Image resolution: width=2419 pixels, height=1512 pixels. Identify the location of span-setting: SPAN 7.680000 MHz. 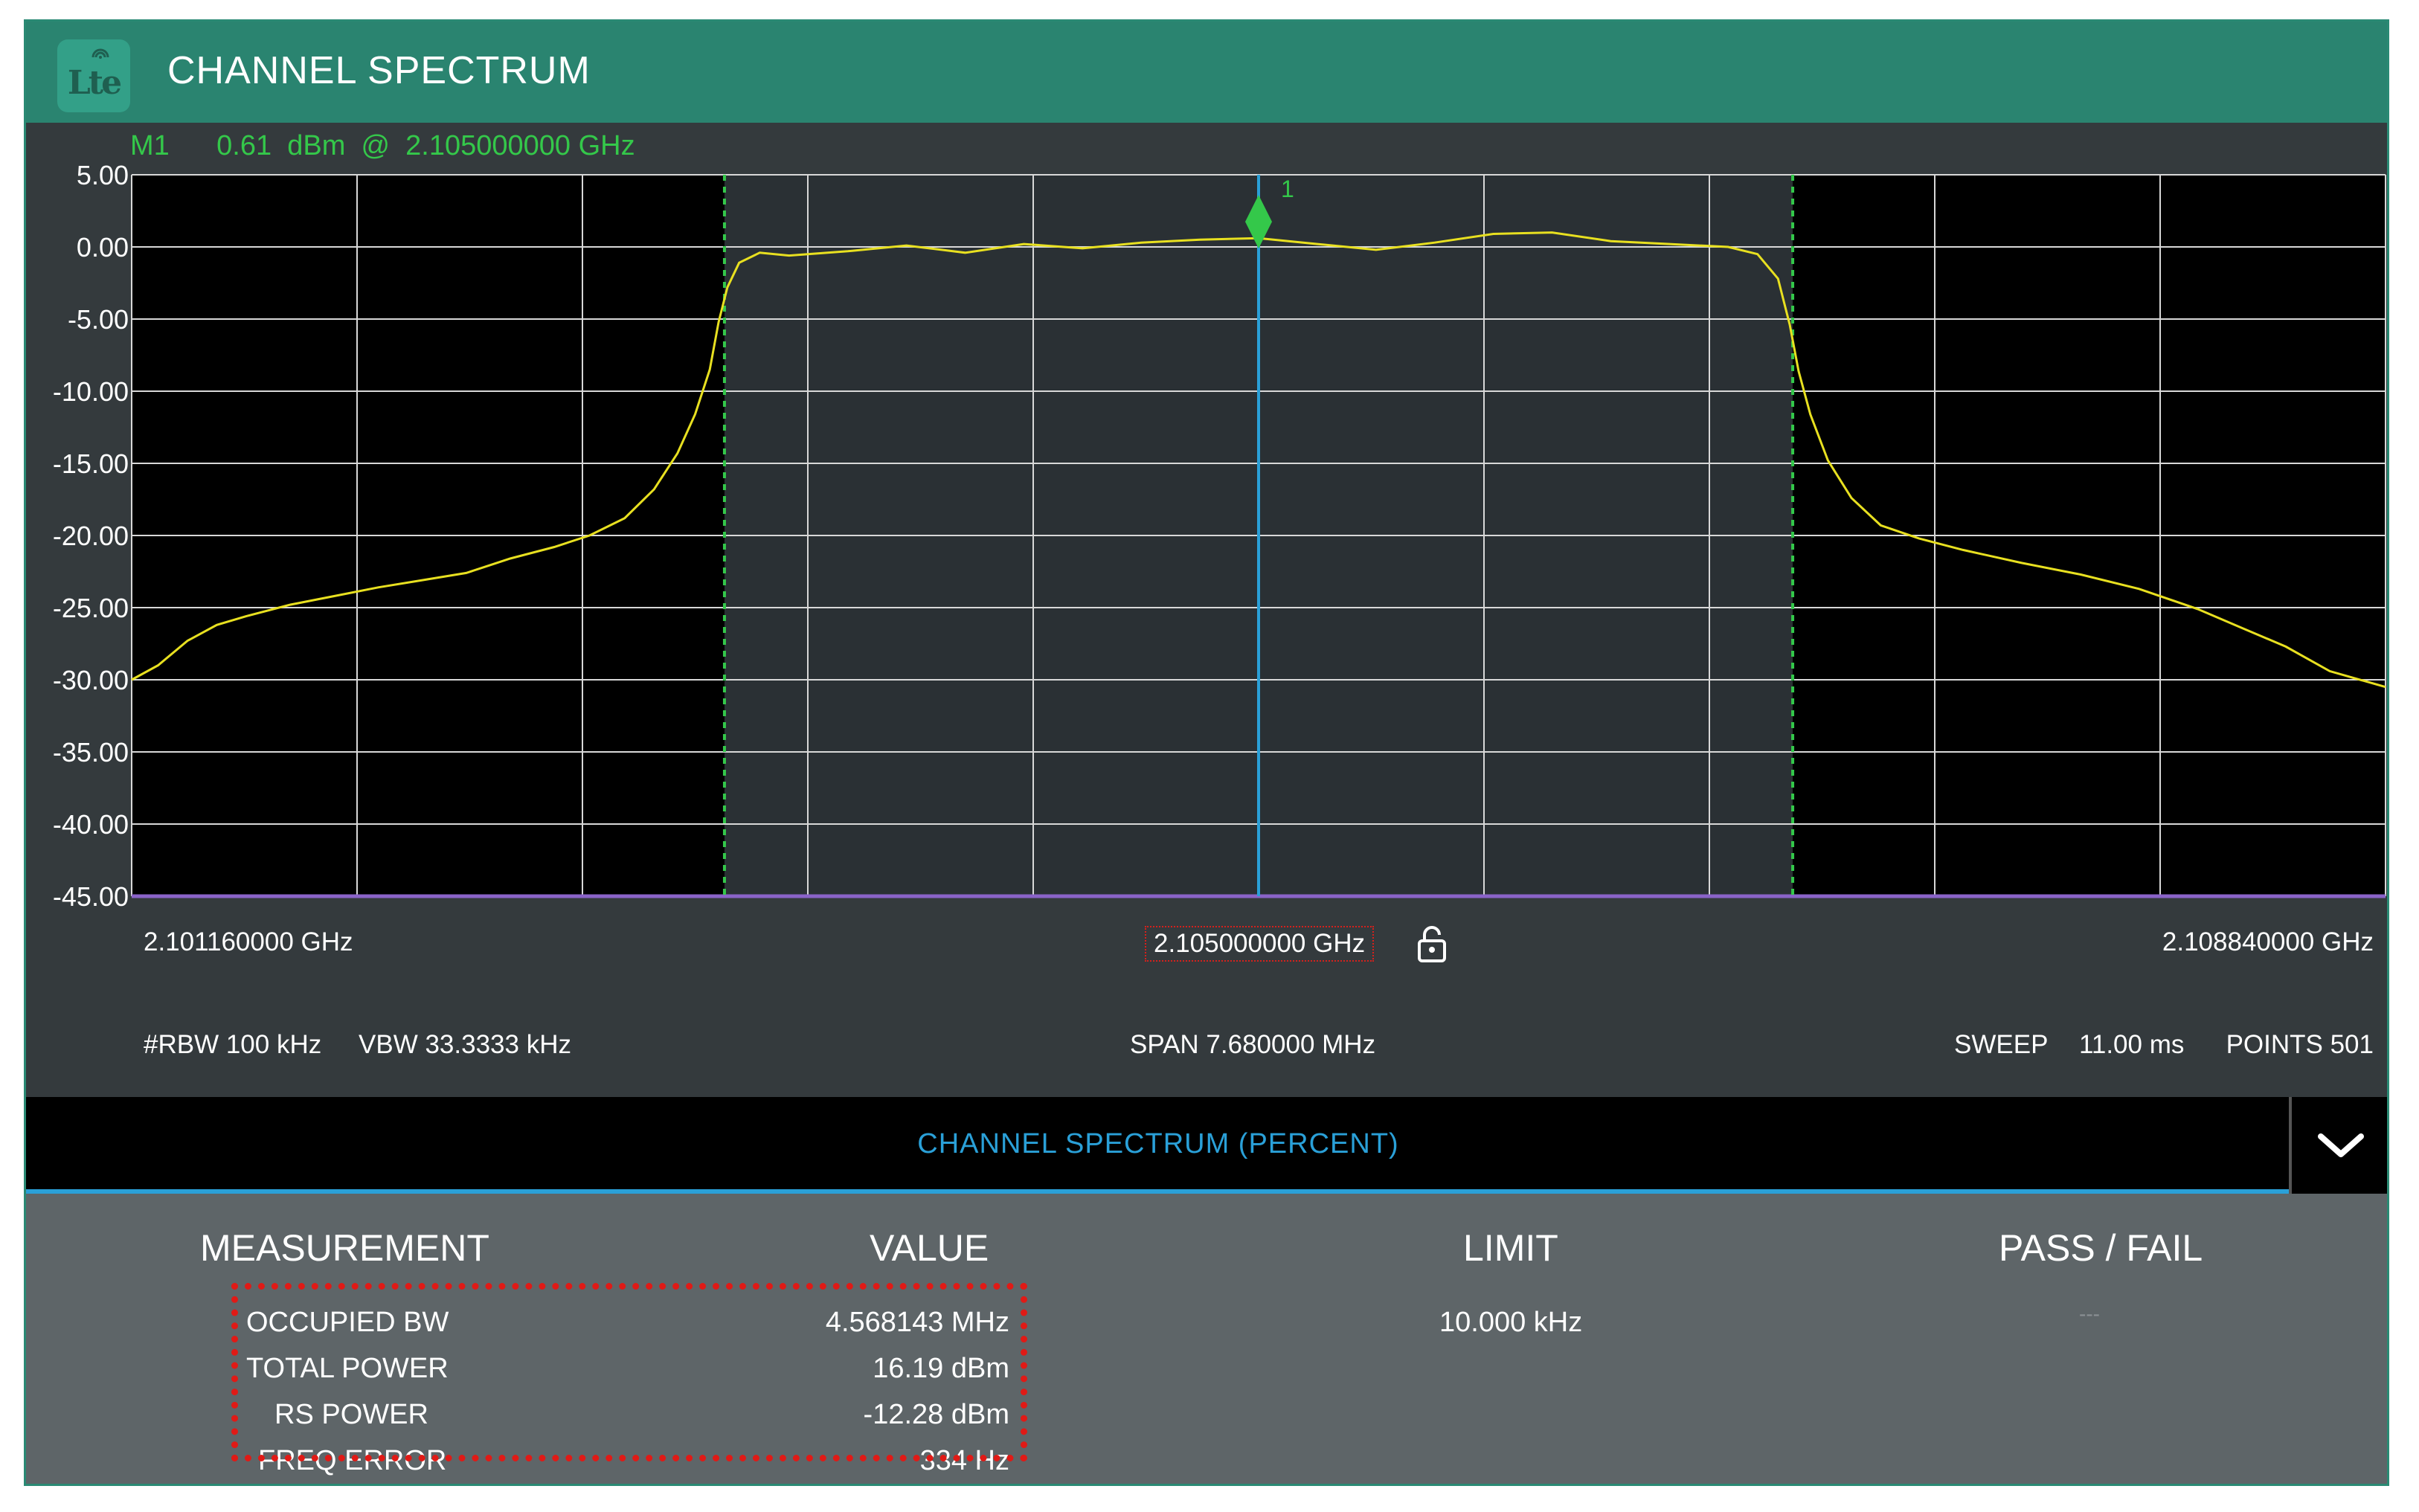
(1252, 1045).